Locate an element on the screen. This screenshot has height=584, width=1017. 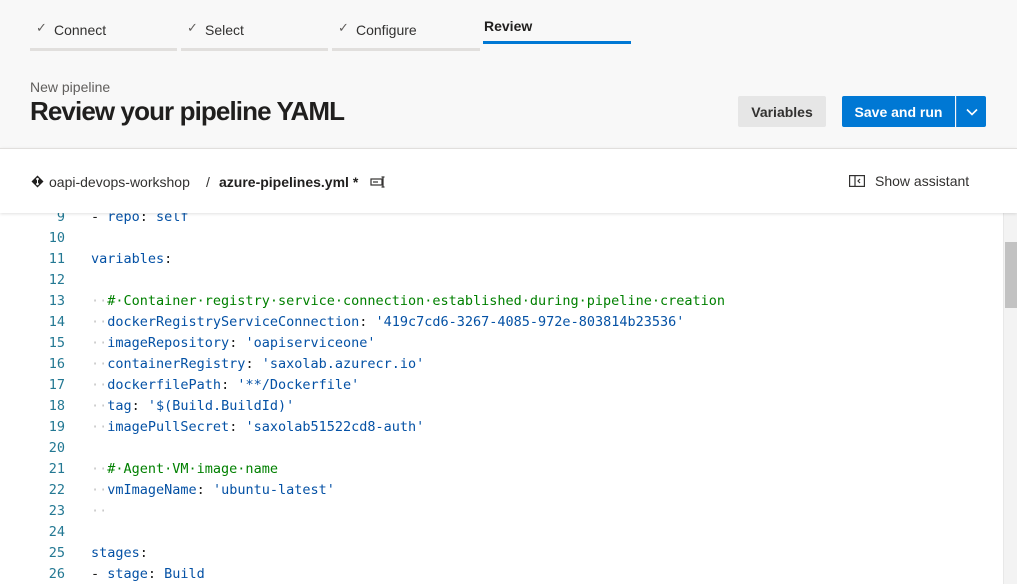
code-token: '**/Dockerfile' is located at coordinates (298, 385).